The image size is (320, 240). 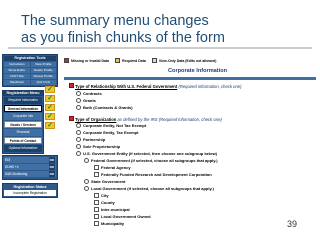 I want to click on relationship-option-contracts: Contracts, so click(x=89, y=93).